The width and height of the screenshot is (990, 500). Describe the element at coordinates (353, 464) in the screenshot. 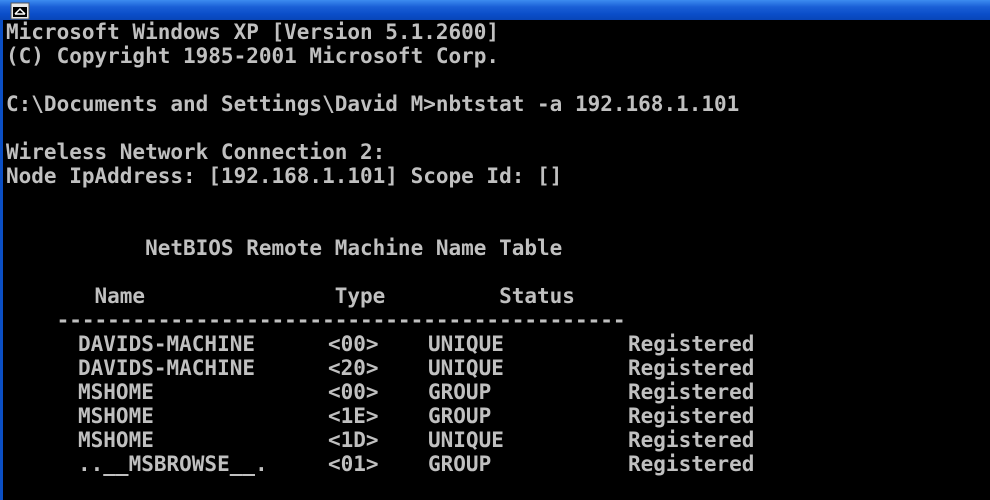

I see `row-suffix: <01>` at that location.